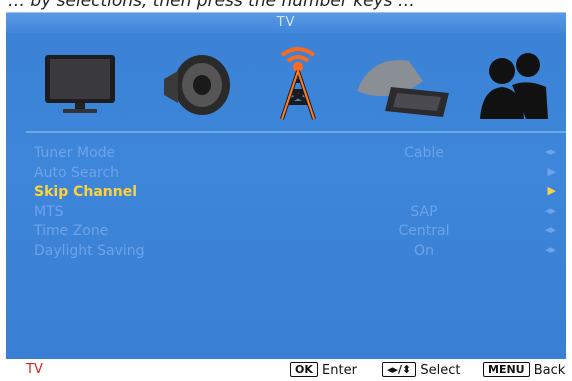  I want to click on hint-bar: TV OK Enter ◂▸/⬍ Select MENU Back, so click(286, 370).